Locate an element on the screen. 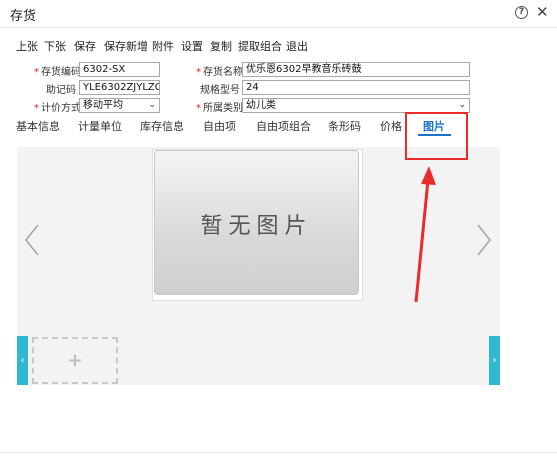 This screenshot has height=458, width=557. footer-divider is located at coordinates (278, 452).